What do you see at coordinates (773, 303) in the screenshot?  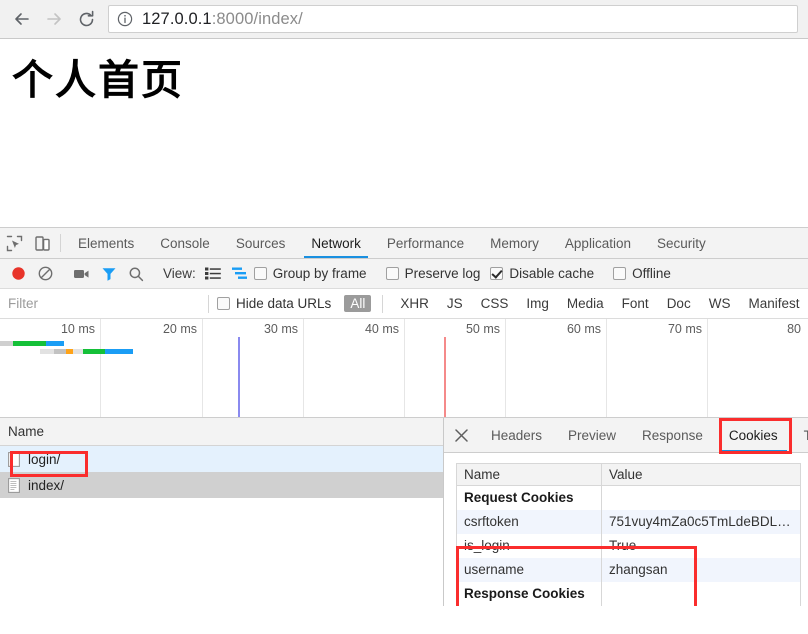 I see `filter-type-manifest: Manifest` at bounding box center [773, 303].